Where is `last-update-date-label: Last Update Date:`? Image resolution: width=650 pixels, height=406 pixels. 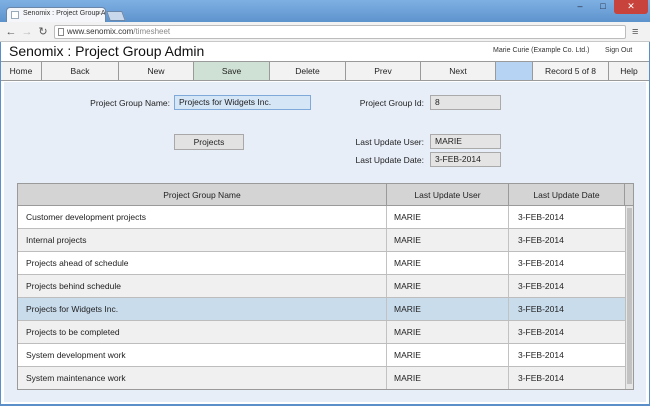 last-update-date-label: Last Update Date: is located at coordinates (389, 160).